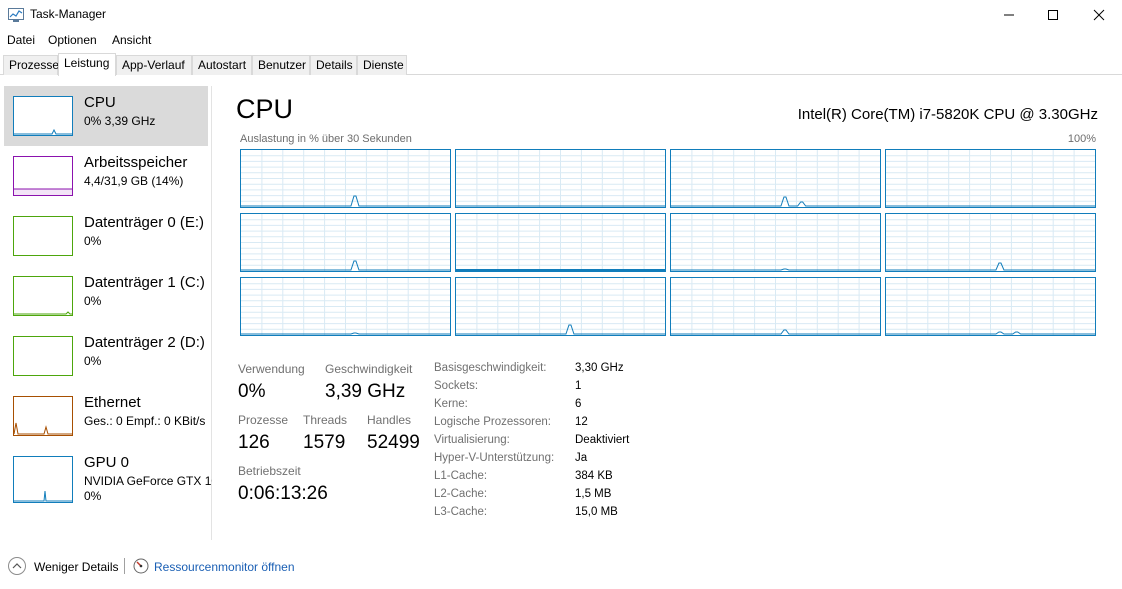  I want to click on tab-app-verlauf: App-Verlauf, so click(154, 65).